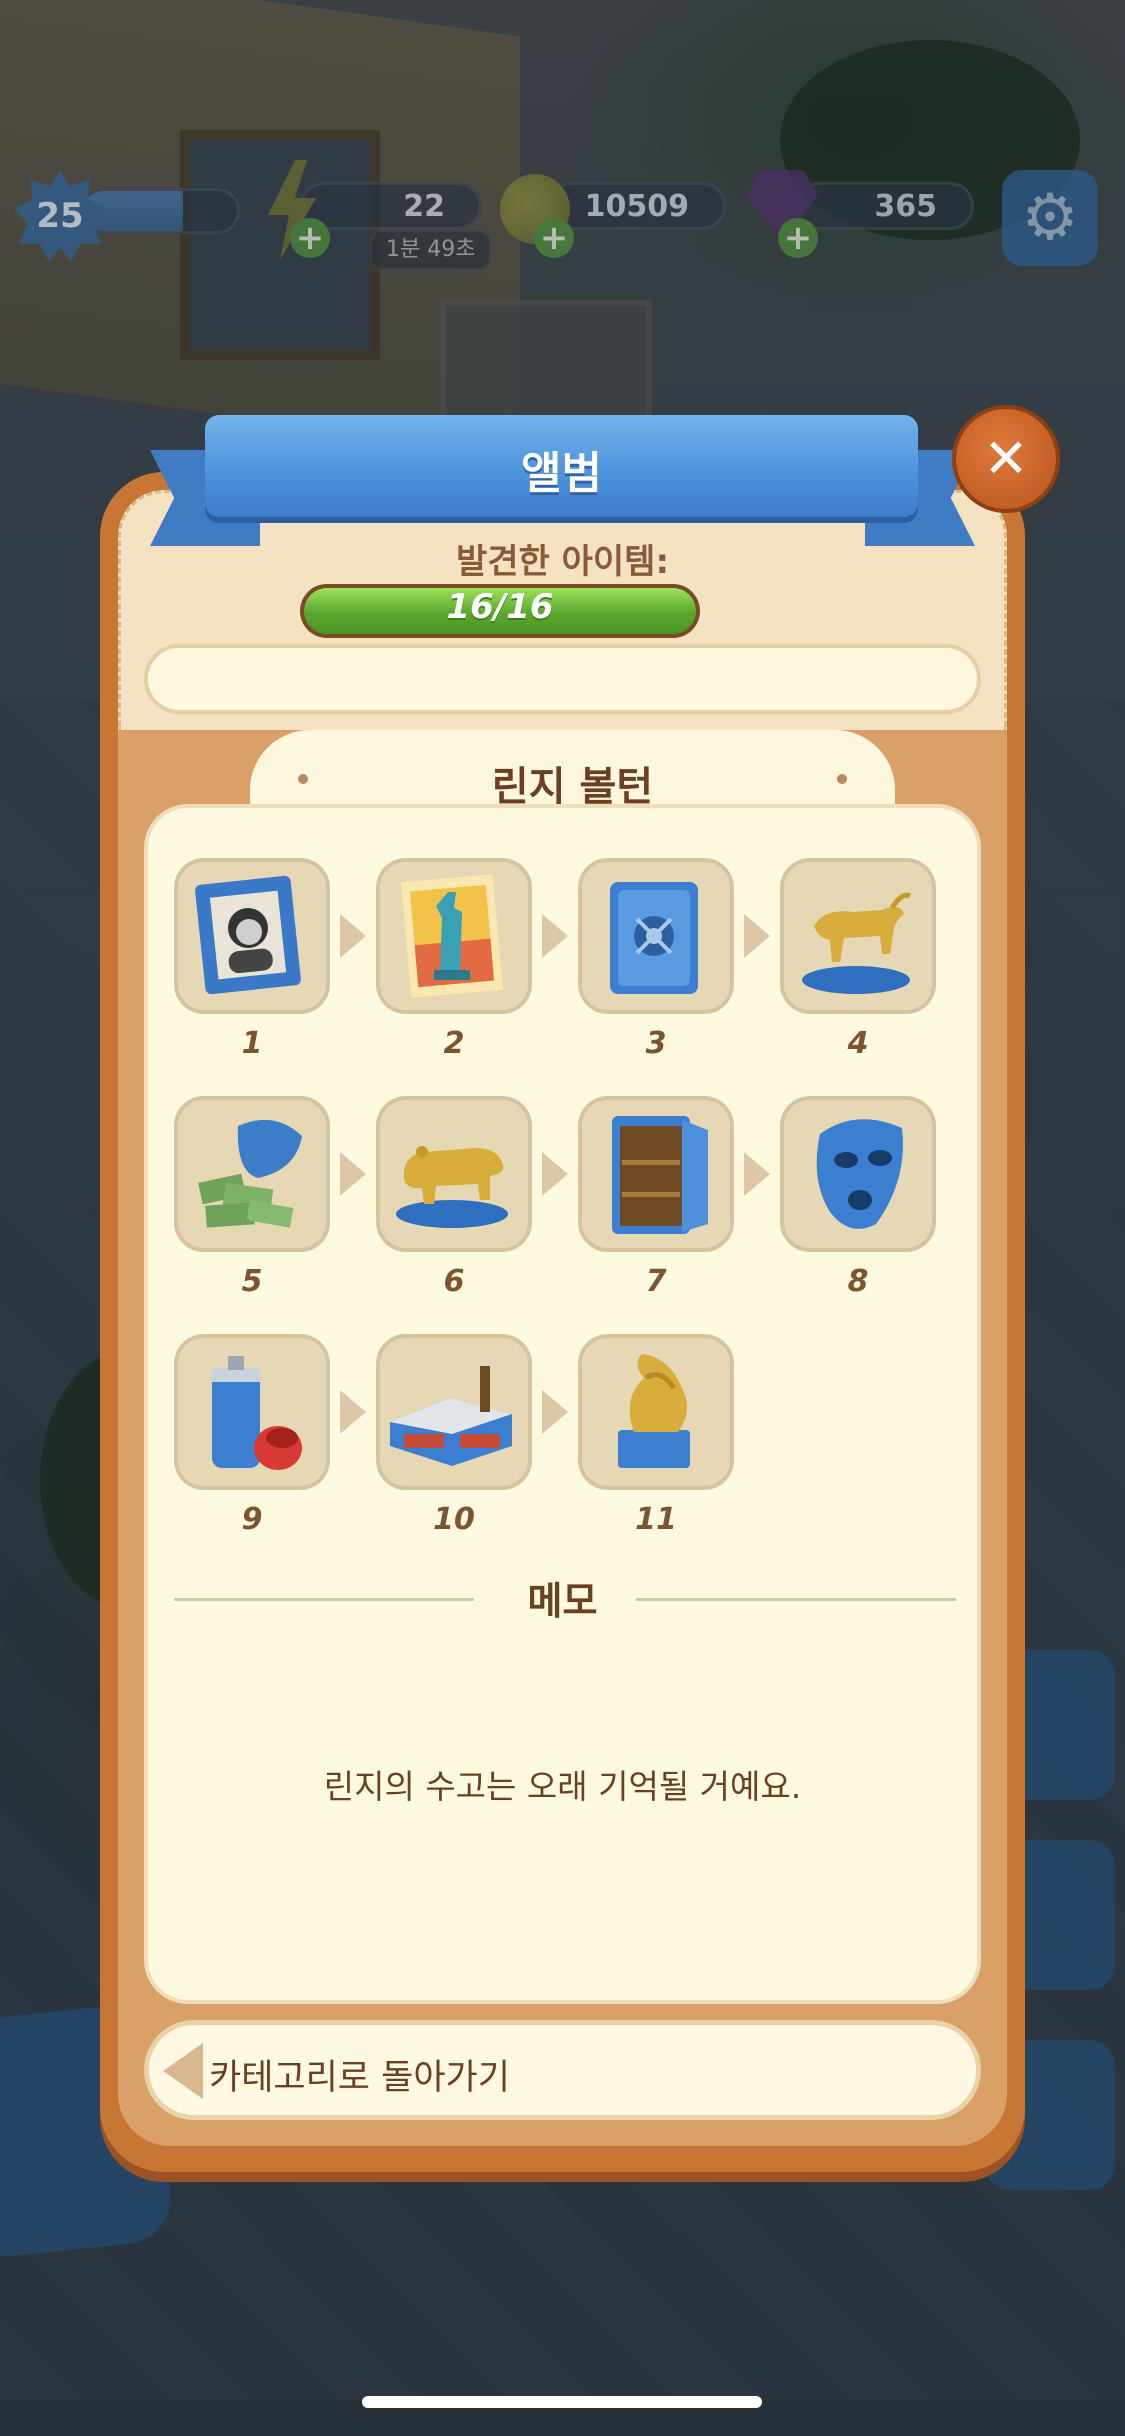 The width and height of the screenshot is (1125, 2436). Describe the element at coordinates (858, 1281) in the screenshot. I see `album-item-number: 8` at that location.